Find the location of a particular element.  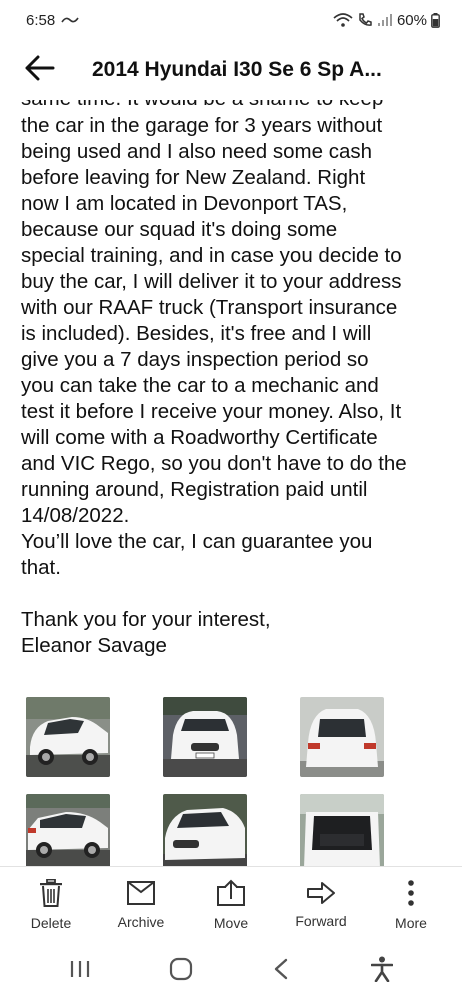

trash-icon is located at coordinates (51, 892).